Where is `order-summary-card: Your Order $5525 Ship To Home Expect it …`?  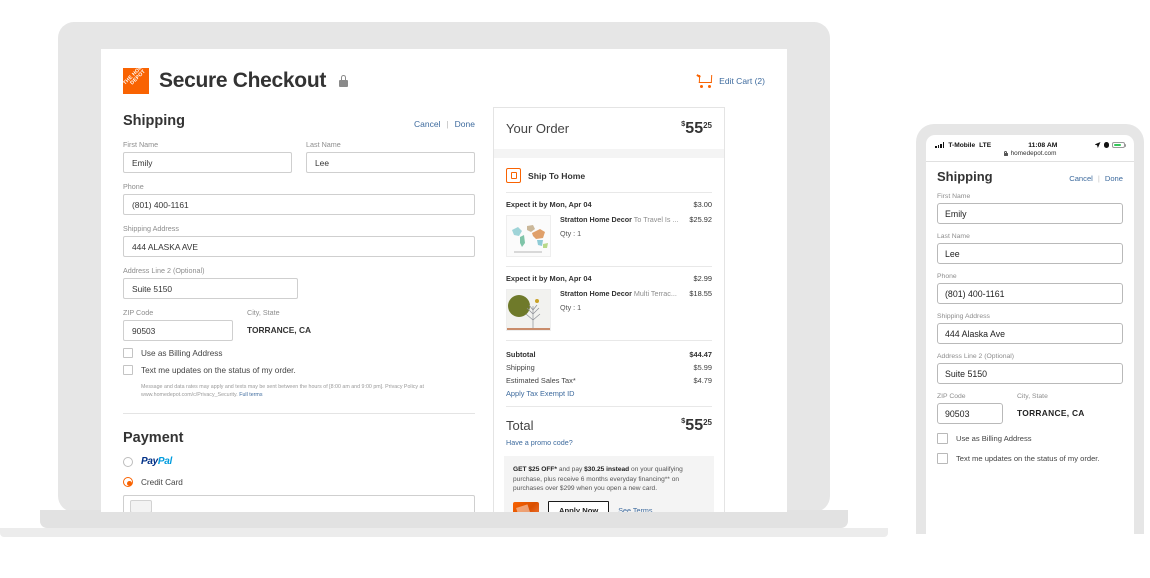 order-summary-card: Your Order $5525 Ship To Home Expect it … is located at coordinates (609, 309).